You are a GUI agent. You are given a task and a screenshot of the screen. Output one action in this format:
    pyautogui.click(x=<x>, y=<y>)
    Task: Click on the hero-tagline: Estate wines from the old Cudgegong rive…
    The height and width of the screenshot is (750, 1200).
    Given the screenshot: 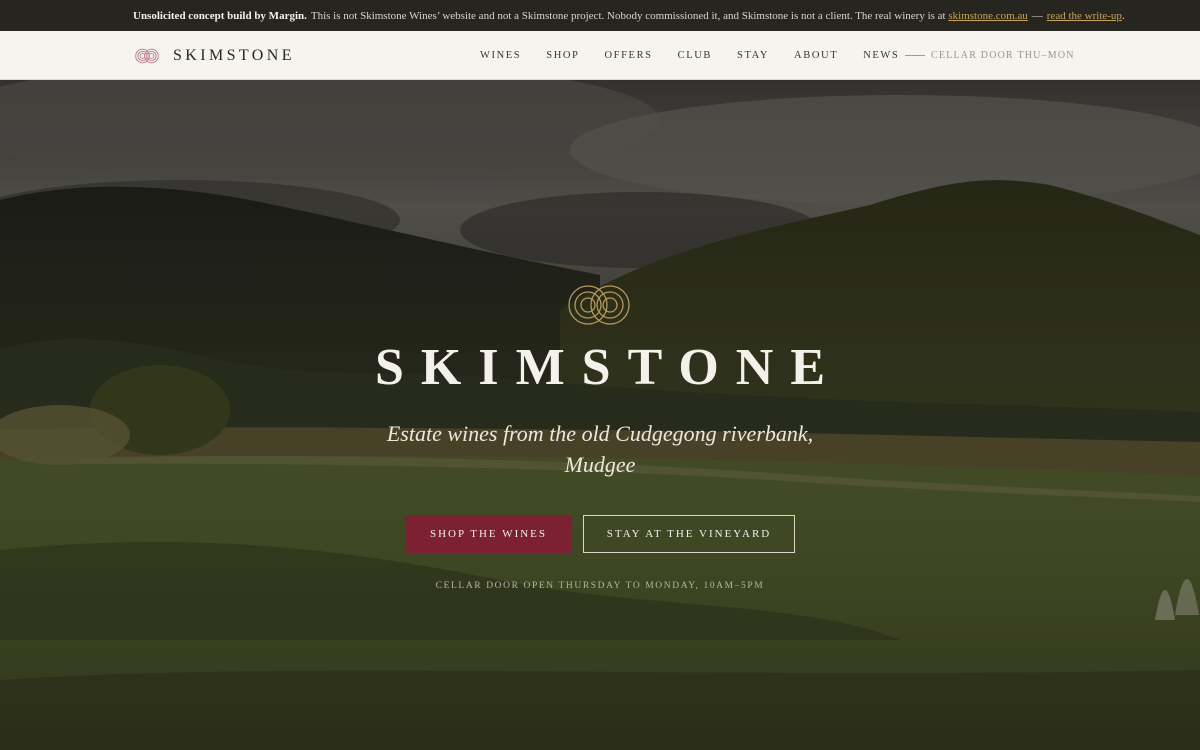 What is the action you would take?
    pyautogui.click(x=600, y=449)
    